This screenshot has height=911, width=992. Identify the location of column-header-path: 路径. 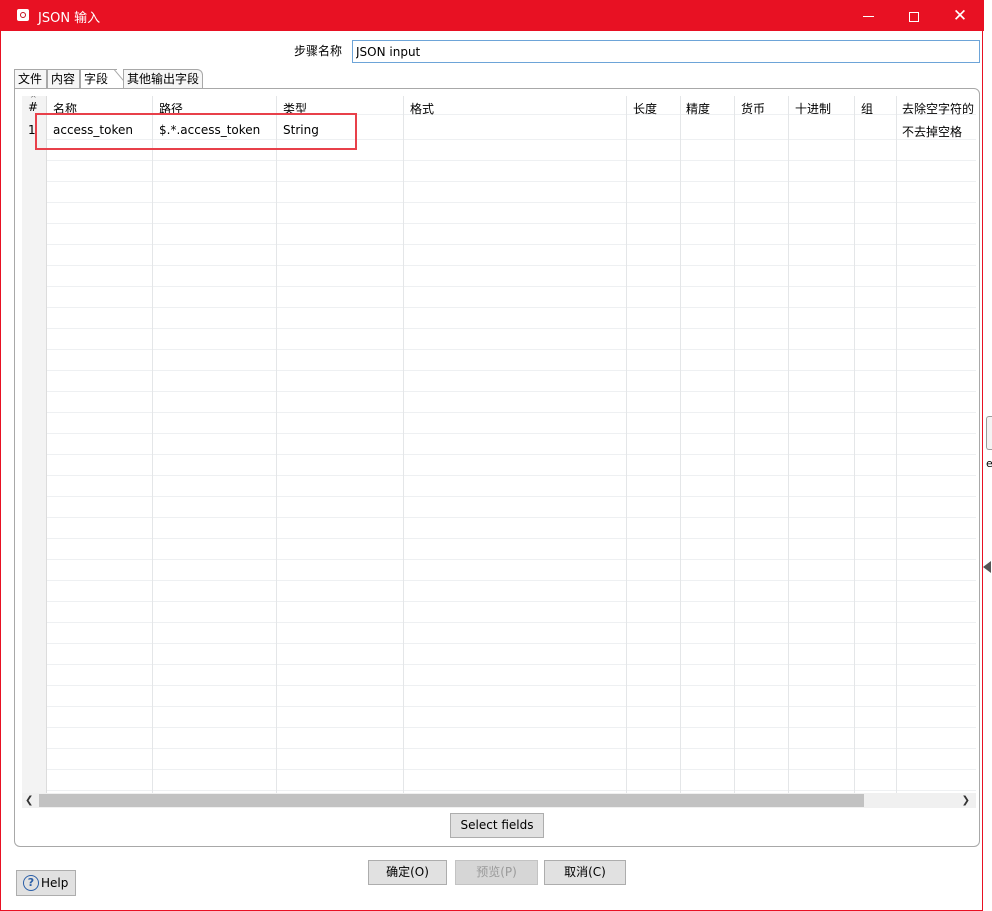
(171, 108).